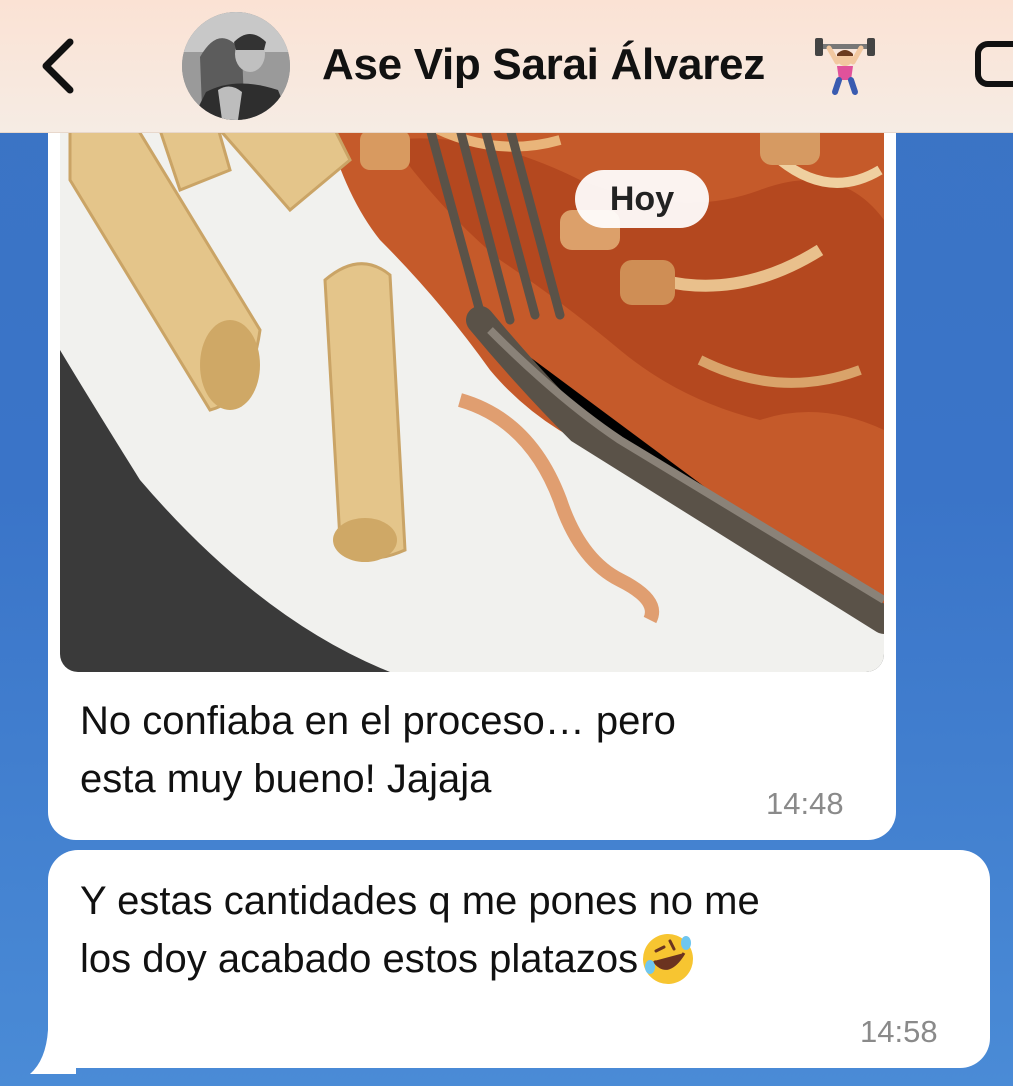 This screenshot has width=1013, height=1086. Describe the element at coordinates (668, 959) in the screenshot. I see `rofl-emoji` at that location.